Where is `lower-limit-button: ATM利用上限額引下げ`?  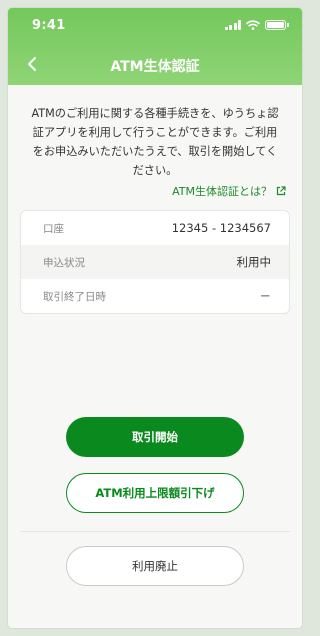
lower-limit-button: ATM利用上限額引下げ is located at coordinates (155, 493).